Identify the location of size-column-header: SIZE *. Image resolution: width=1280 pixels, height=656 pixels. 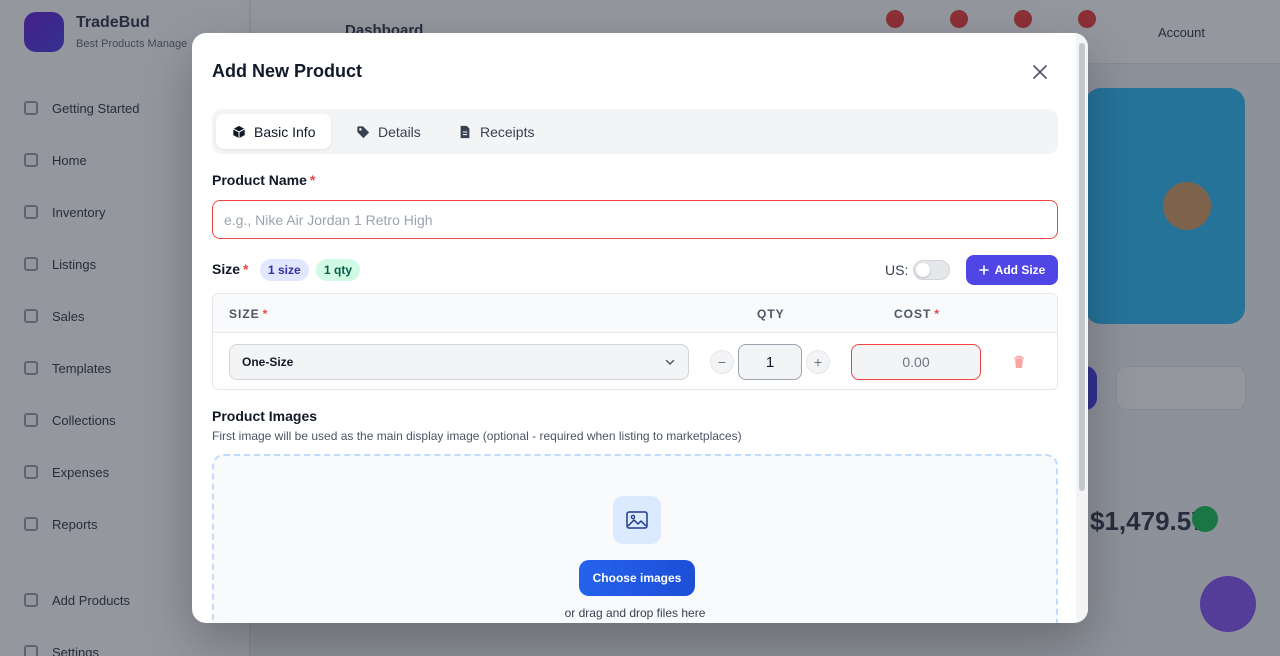
(249, 314).